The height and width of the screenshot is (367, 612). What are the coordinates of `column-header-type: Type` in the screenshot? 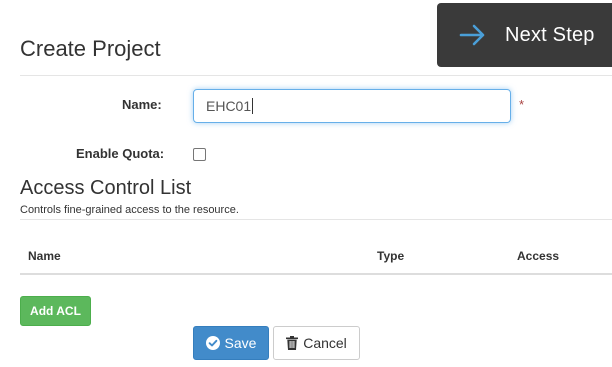 It's located at (390, 256).